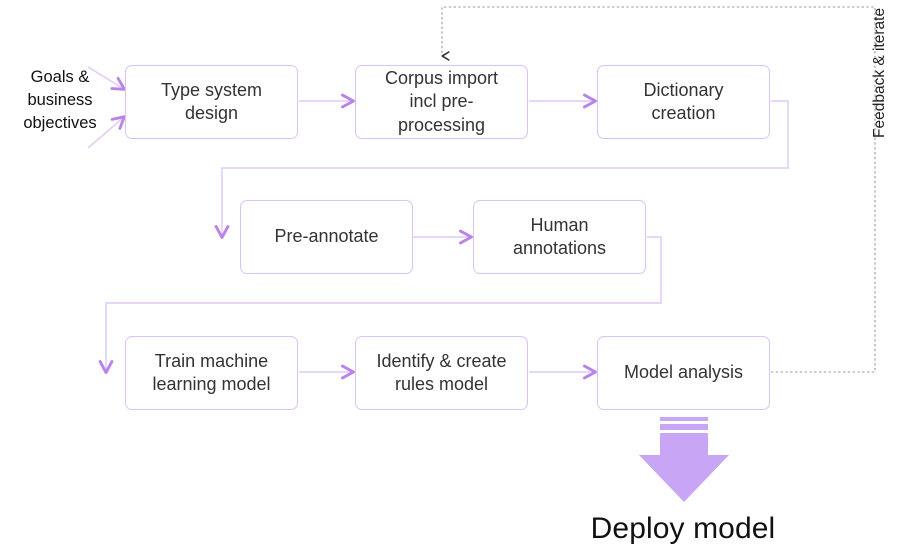 This screenshot has width=900, height=549. I want to click on node-label: Identify & create rules model, so click(441, 372).